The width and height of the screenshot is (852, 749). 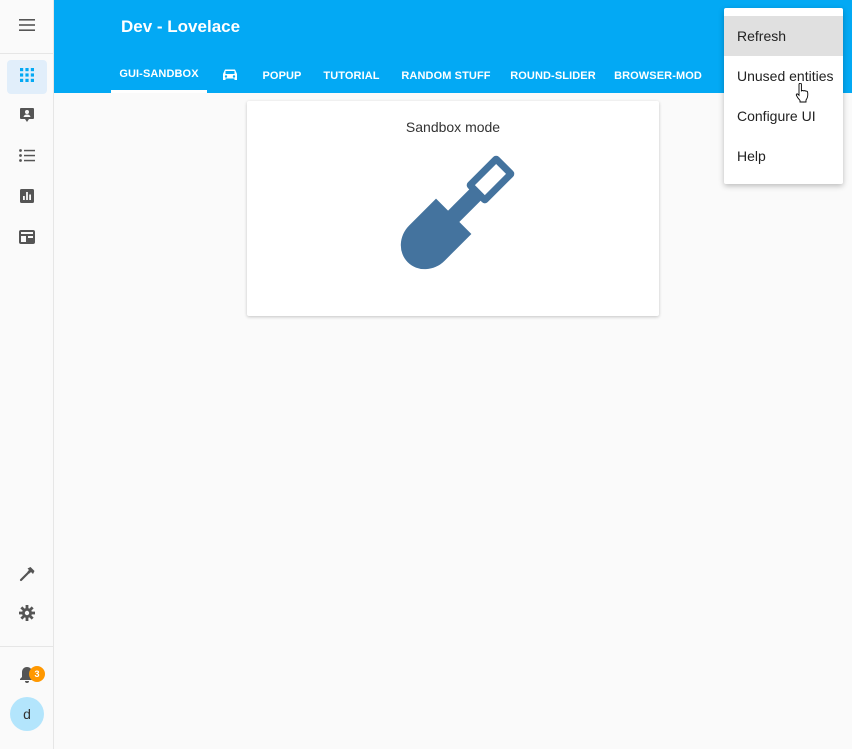 I want to click on tab-tutorial: TUTORIAL, so click(x=351, y=75).